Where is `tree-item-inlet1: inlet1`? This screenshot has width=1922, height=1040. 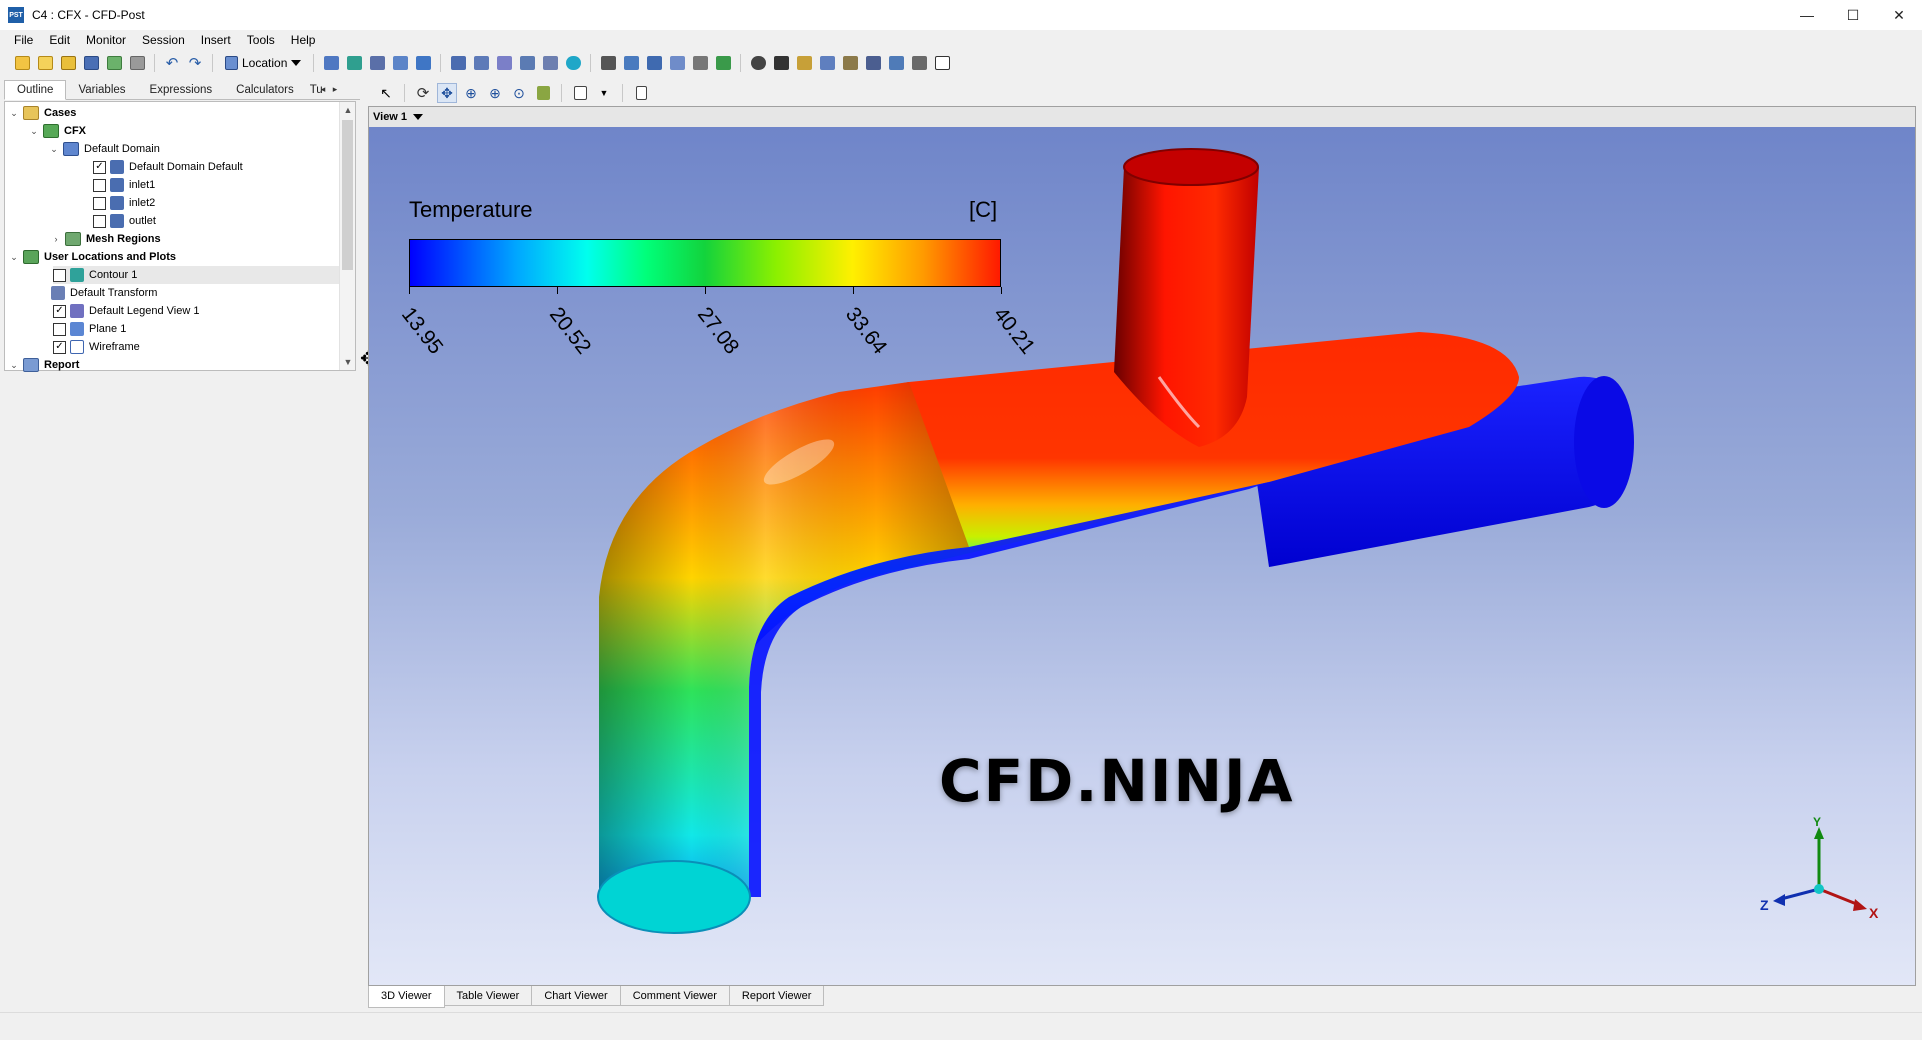 tree-item-inlet1: inlet1 is located at coordinates (124, 185).